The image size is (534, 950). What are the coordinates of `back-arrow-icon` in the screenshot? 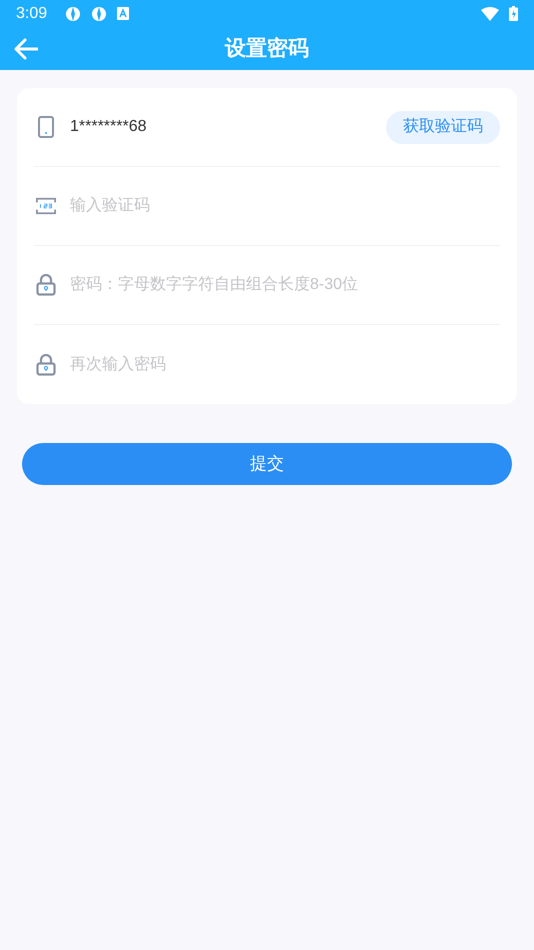 It's located at (26, 49).